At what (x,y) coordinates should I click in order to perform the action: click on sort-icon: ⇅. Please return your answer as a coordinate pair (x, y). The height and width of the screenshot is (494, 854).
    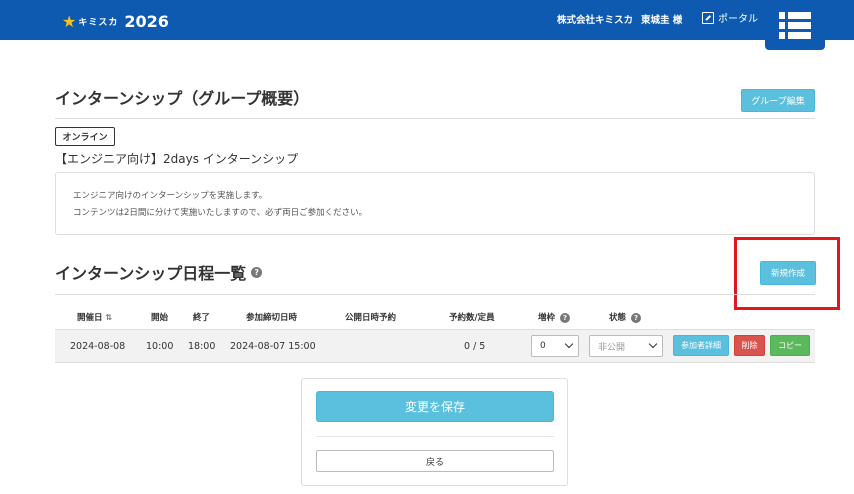
    Looking at the image, I should click on (109, 317).